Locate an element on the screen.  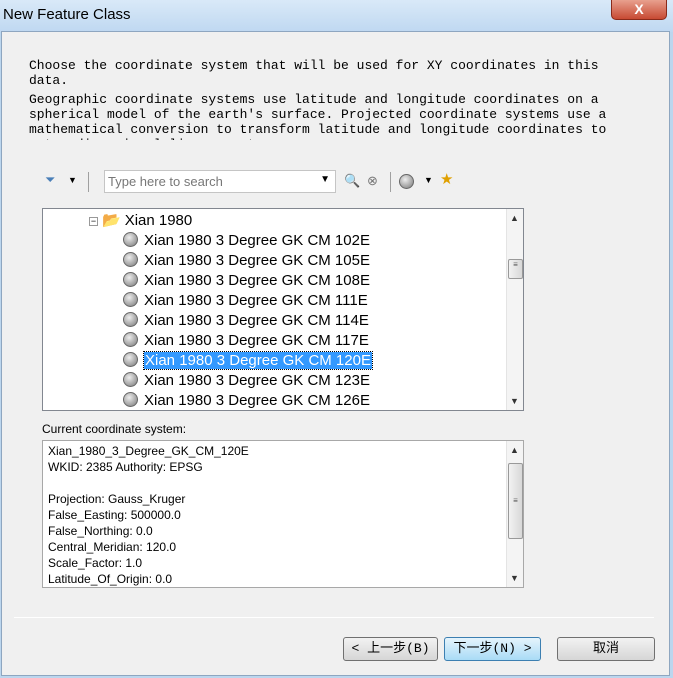
tree-item-label: Xian 1980 3 Degree GK CM 108E is located at coordinates (257, 280).